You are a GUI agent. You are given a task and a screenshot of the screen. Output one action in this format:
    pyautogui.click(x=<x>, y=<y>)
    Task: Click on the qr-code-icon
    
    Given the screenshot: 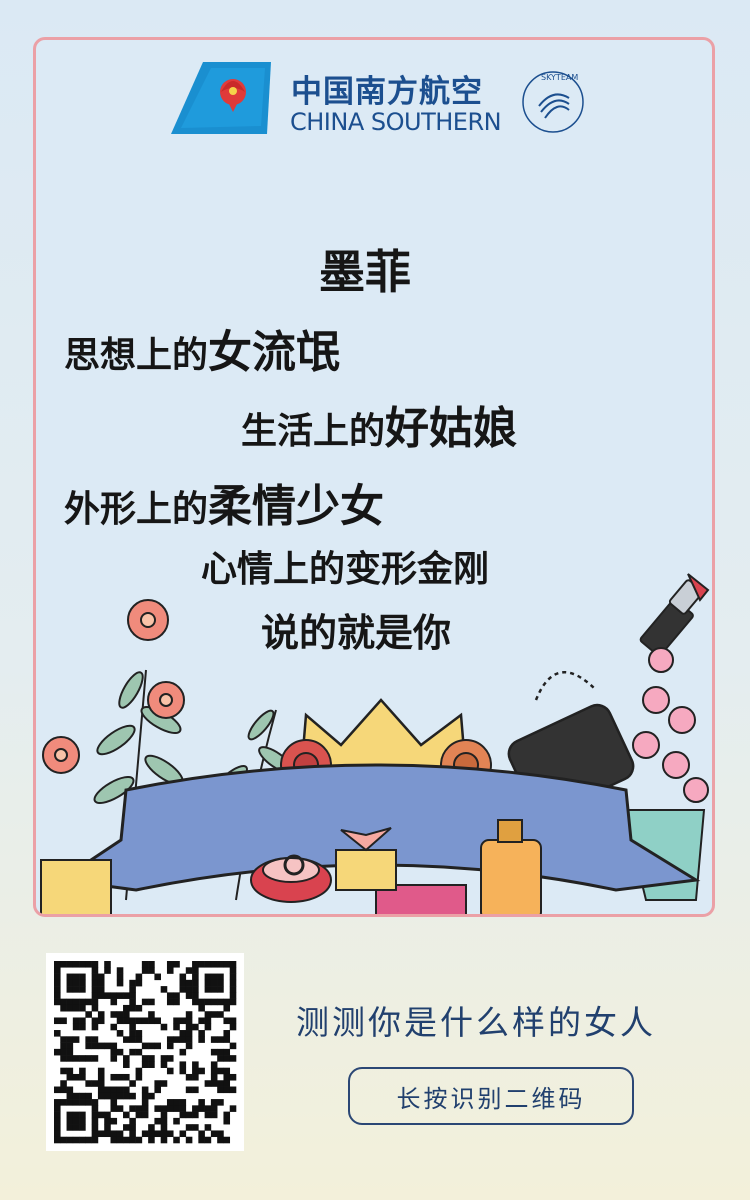 What is the action you would take?
    pyautogui.click(x=145, y=1052)
    